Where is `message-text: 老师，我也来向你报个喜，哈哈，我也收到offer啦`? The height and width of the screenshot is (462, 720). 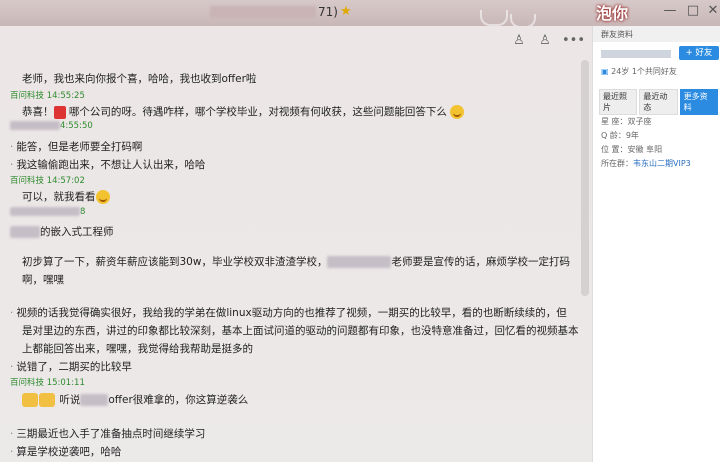
message-text: 老师，我也来向你报个喜，哈哈，我也收到offer啦 is located at coordinates (139, 79).